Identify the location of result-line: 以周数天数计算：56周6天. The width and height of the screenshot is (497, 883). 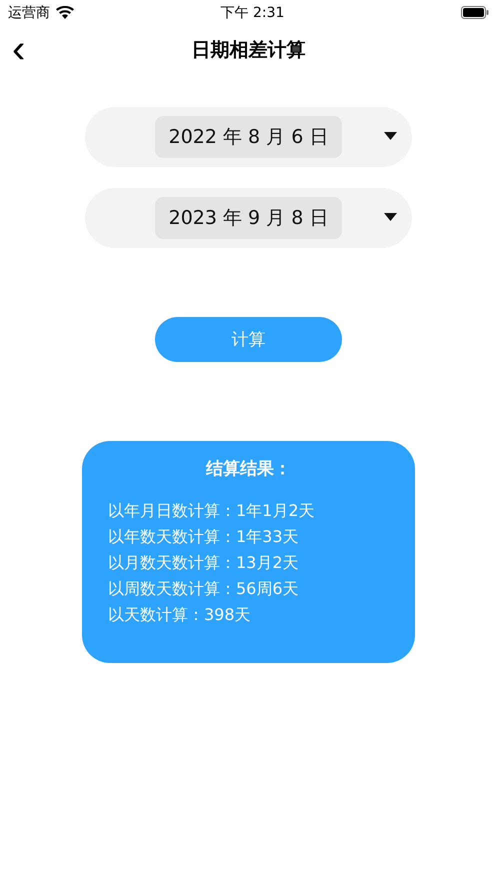
(204, 589).